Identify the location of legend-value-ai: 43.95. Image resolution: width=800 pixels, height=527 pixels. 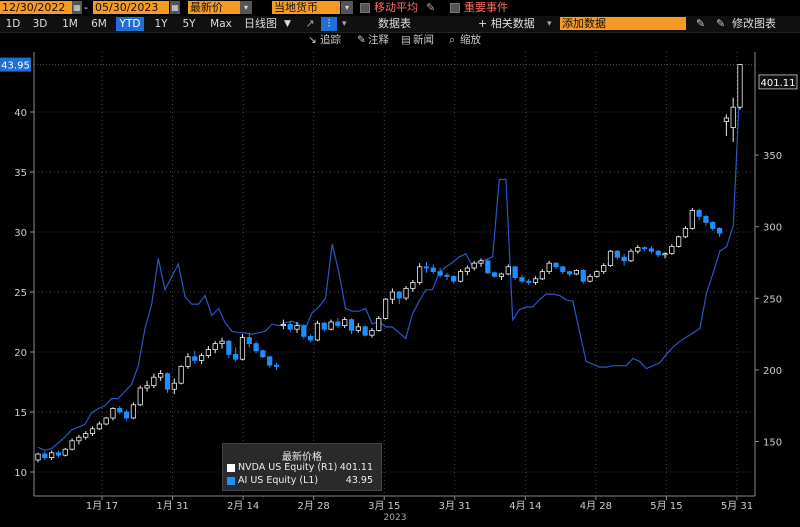
(359, 480).